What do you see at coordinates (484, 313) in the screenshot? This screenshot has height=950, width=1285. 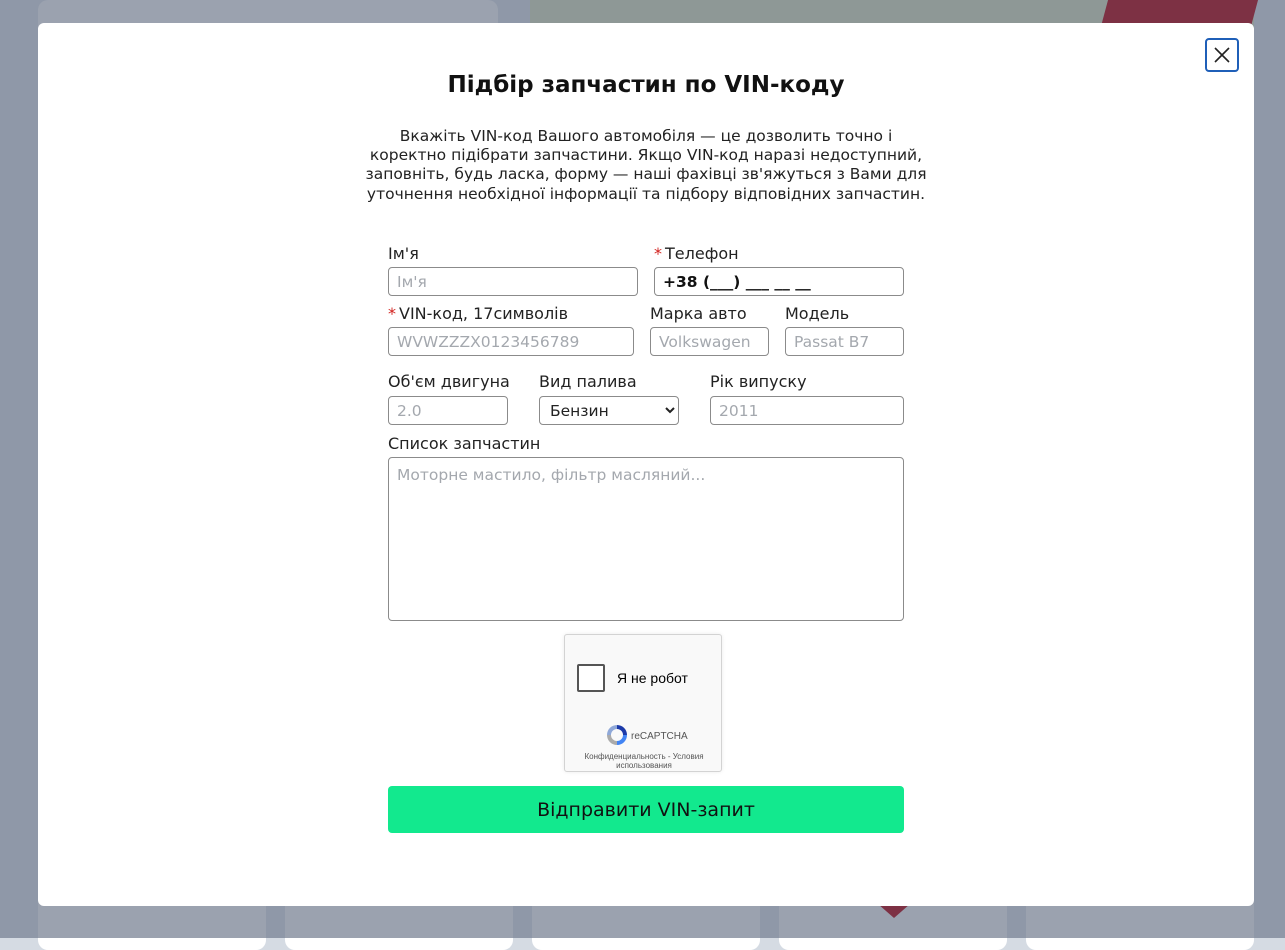 I see `vin-label-text: VIN-код, 17символів` at bounding box center [484, 313].